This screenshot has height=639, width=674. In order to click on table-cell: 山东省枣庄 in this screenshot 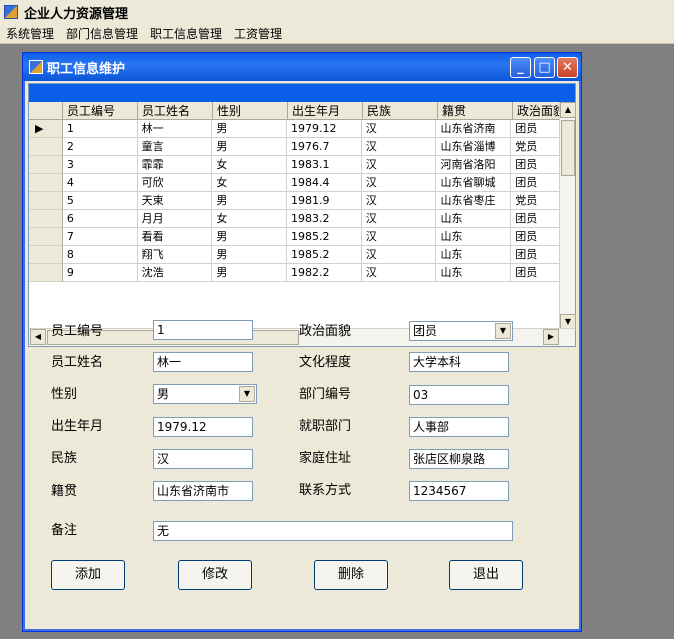, I will do `click(474, 201)`.